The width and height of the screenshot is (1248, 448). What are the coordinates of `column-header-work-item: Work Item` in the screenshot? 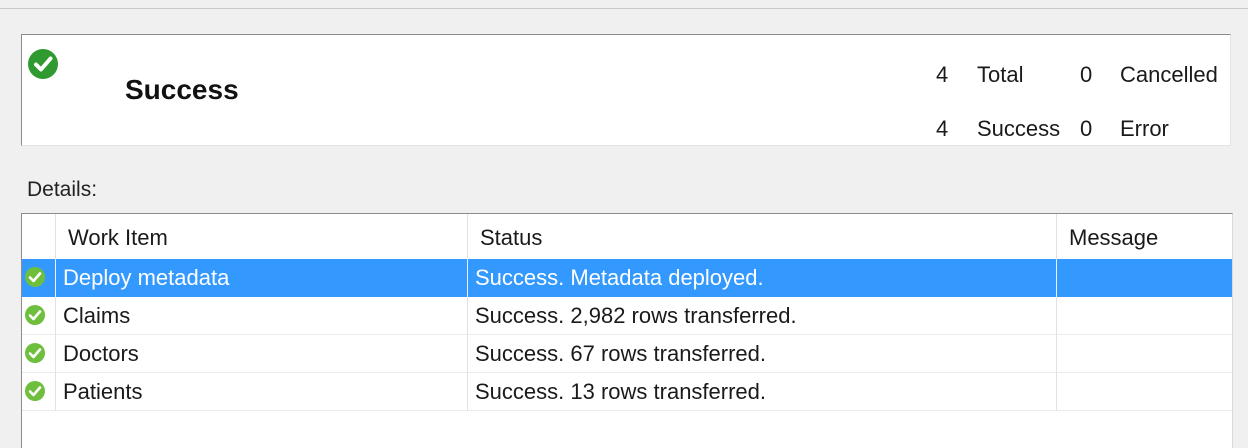 It's located at (118, 238).